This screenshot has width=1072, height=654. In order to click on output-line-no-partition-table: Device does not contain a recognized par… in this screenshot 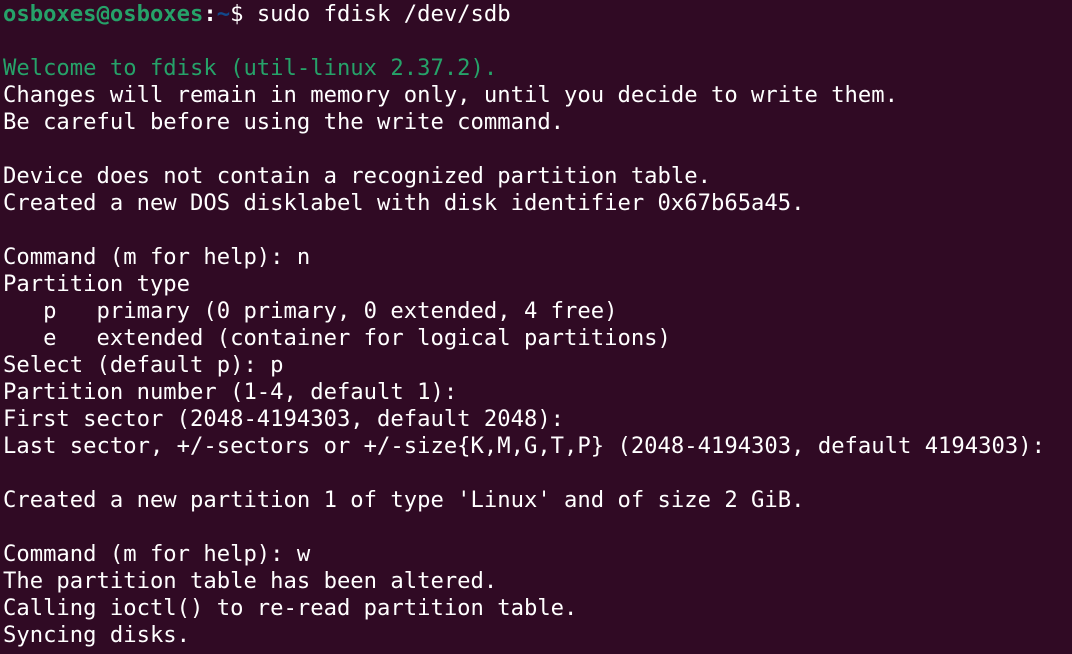, I will do `click(357, 176)`.